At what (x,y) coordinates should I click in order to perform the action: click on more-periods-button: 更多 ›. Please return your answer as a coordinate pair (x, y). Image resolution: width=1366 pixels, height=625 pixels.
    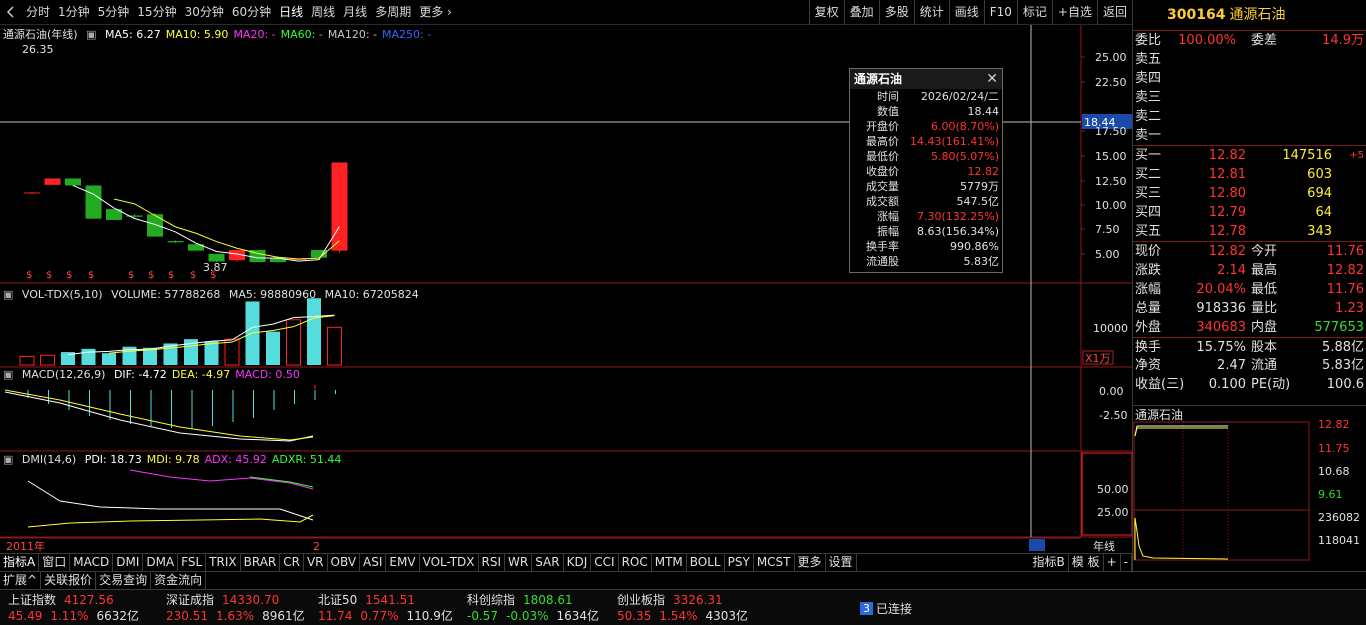
    Looking at the image, I should click on (435, 12).